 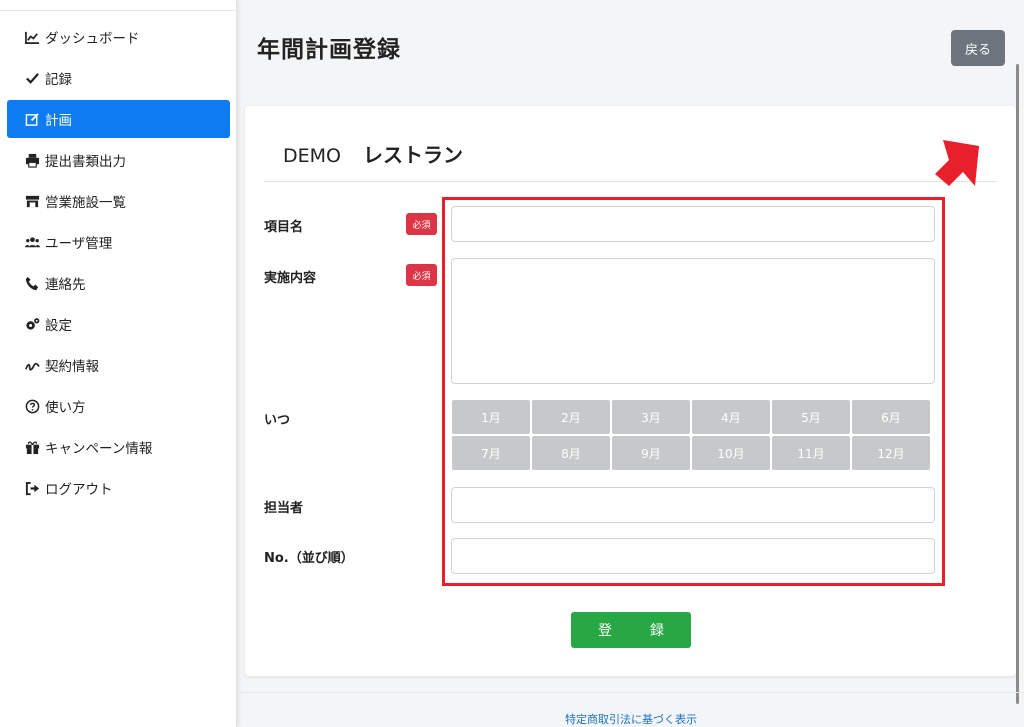 I want to click on sidebar-divider, so click(x=118, y=10).